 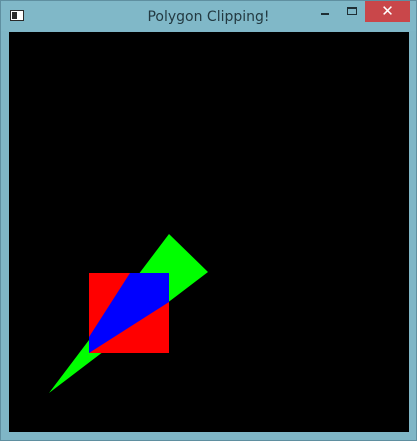 I want to click on polygon-clipping-svg, so click(x=128, y=313).